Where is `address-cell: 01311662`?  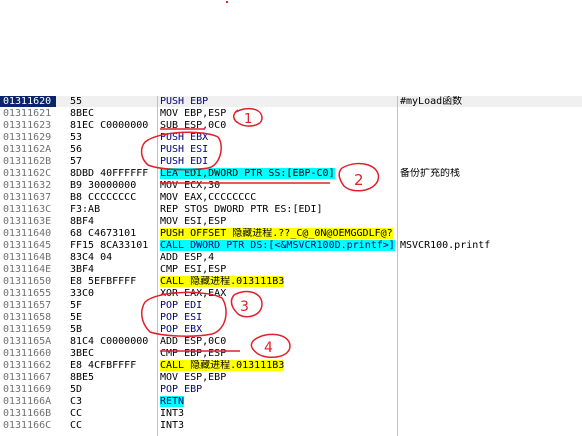 address-cell: 01311662 is located at coordinates (29, 365).